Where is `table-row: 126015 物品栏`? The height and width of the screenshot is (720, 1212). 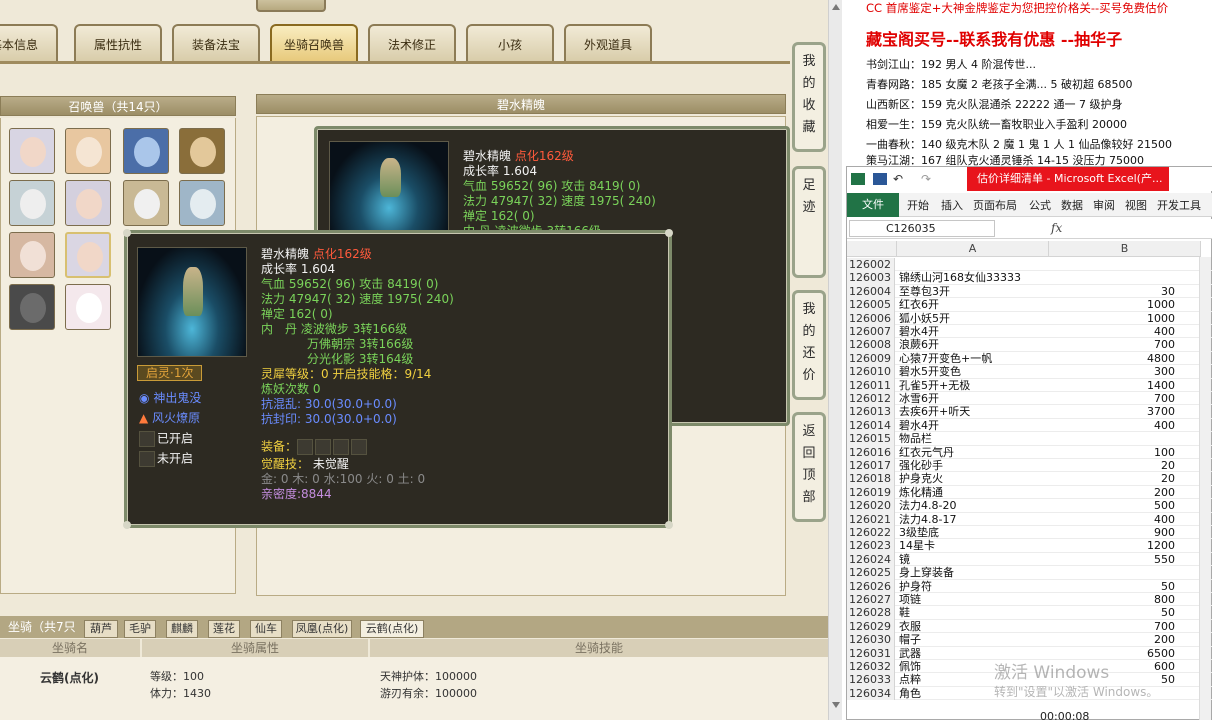 table-row: 126015 物品栏 is located at coordinates (1029, 439).